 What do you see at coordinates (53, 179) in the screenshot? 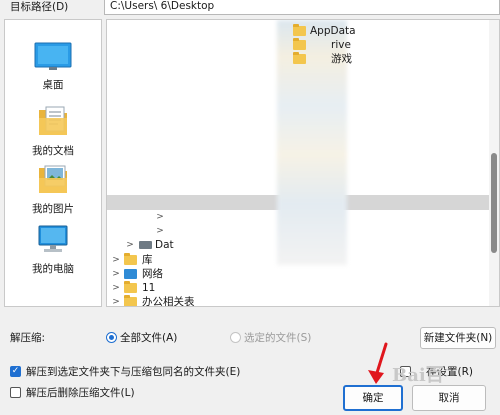
I see `pictures-icon` at bounding box center [53, 179].